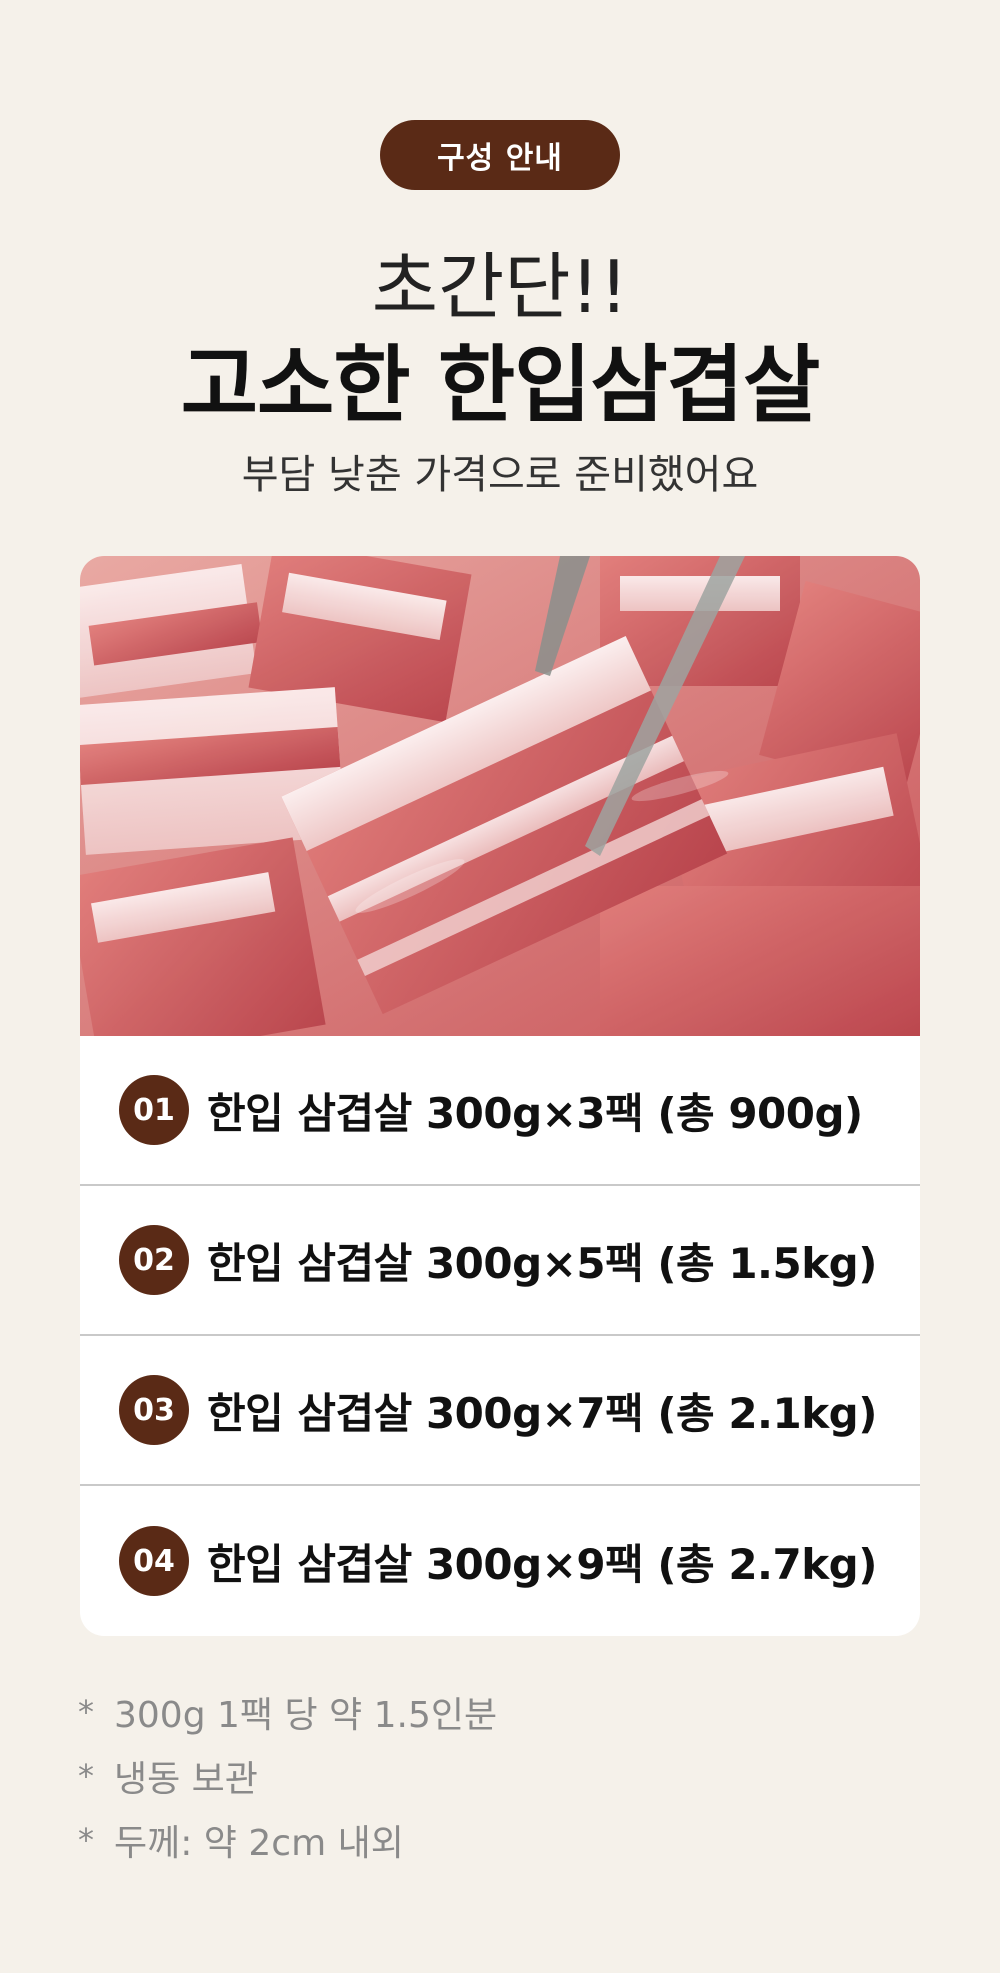 The width and height of the screenshot is (1000, 1973). Describe the element at coordinates (500, 385) in the screenshot. I see `headline-line-2: 고소한 한입삼겹살` at that location.